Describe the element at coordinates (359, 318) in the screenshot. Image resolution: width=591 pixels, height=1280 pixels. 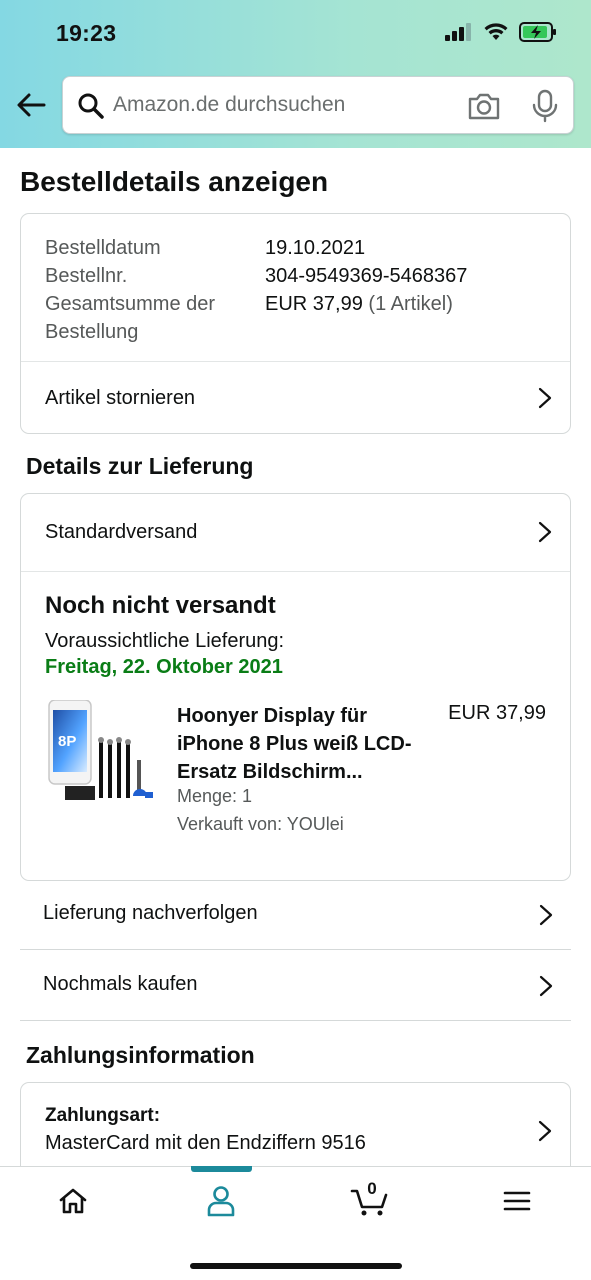
I see `order-total-value: EUR 37,99 (1 Artikel)` at that location.